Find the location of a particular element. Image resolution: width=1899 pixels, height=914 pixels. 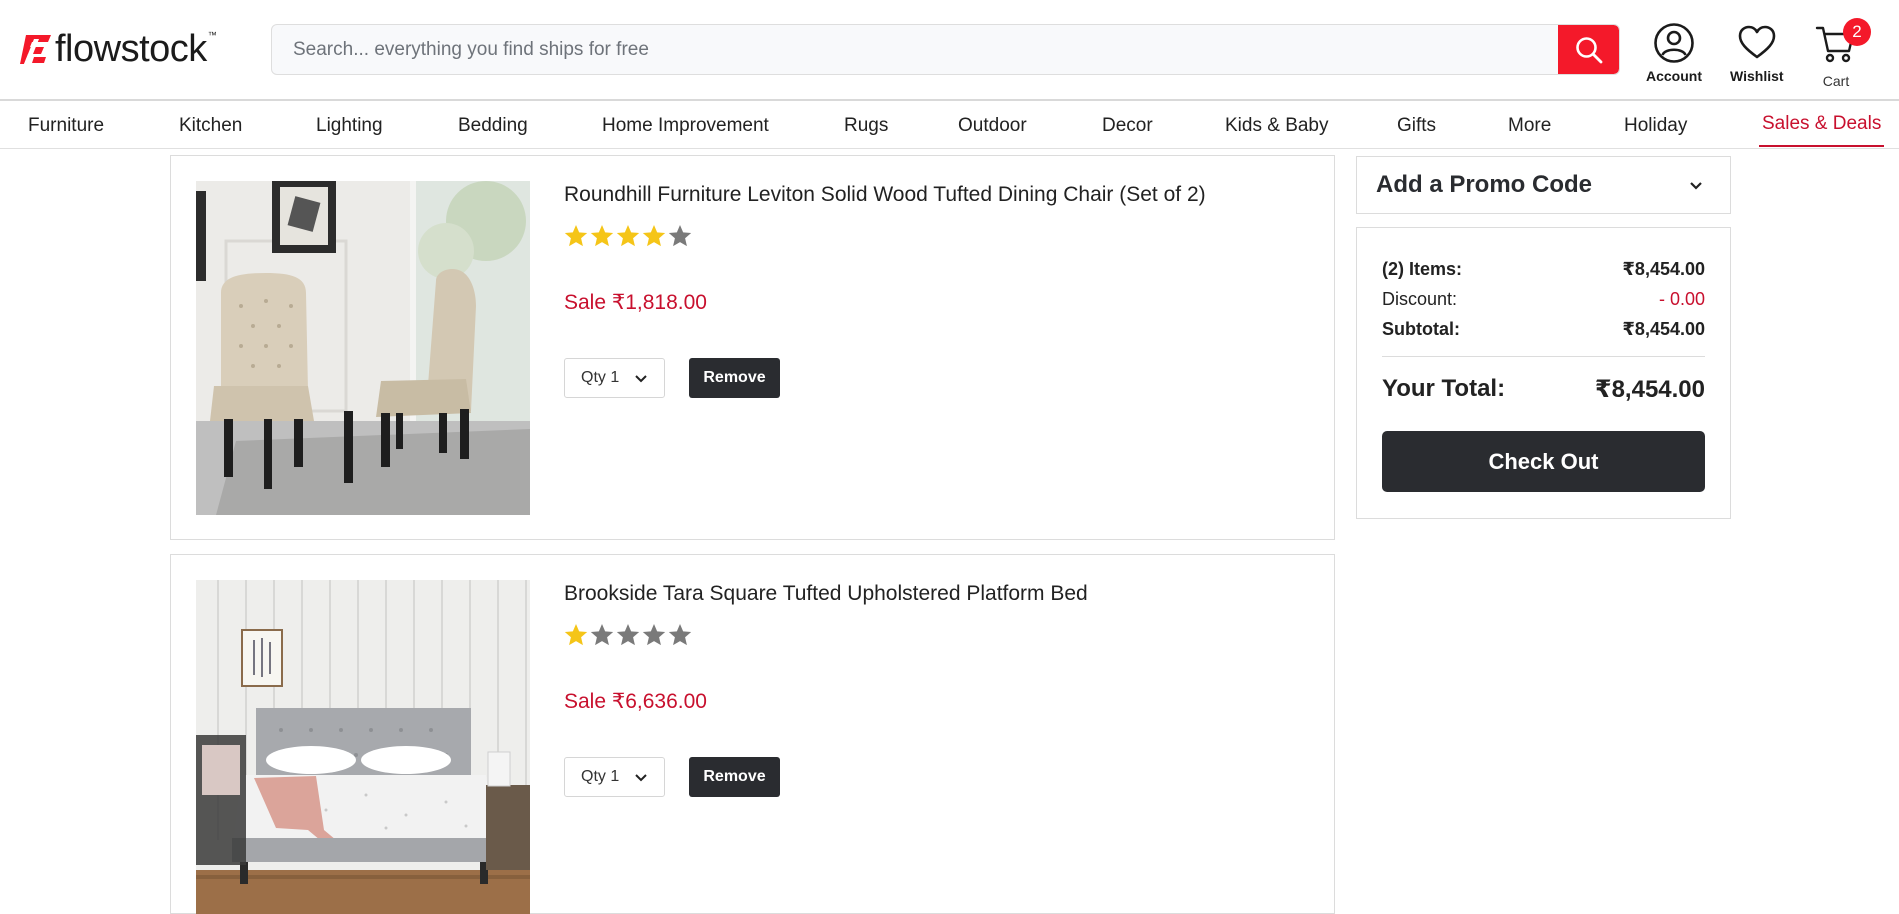

wishlist-button: Wishlist is located at coordinates (1757, 53).